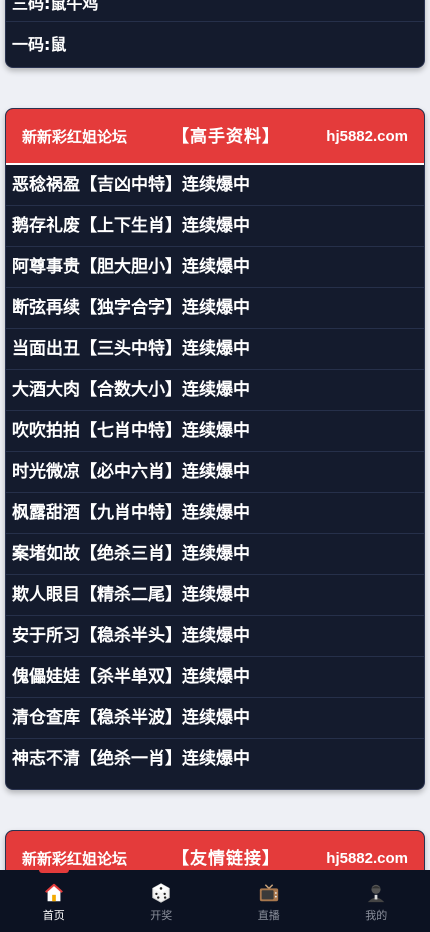 This screenshot has width=430, height=932. I want to click on nav-live: 直播, so click(269, 901).